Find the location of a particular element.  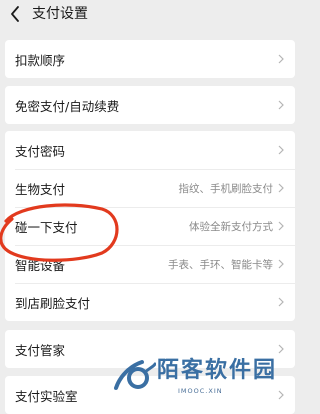

settings-group-deduction: 扣款顺序 is located at coordinates (150, 59).